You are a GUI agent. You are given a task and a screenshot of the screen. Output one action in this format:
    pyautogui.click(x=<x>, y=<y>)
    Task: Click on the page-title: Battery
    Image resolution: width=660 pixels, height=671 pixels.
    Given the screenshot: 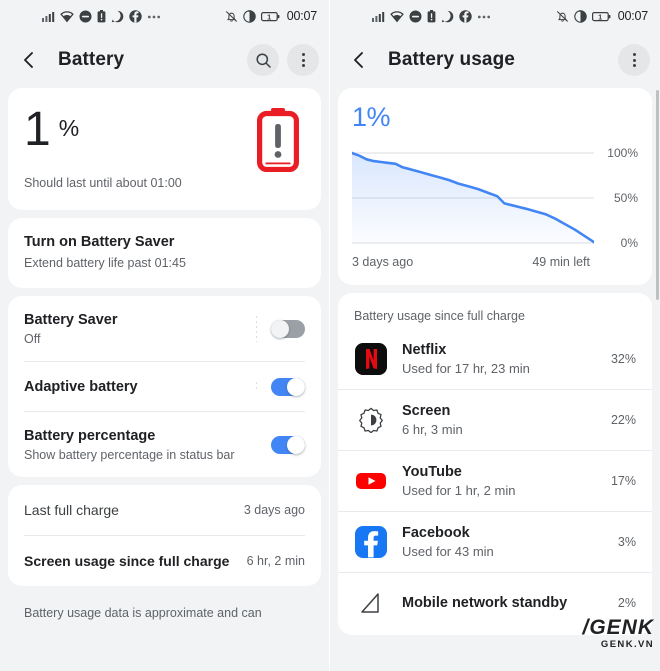 What is the action you would take?
    pyautogui.click(x=91, y=59)
    